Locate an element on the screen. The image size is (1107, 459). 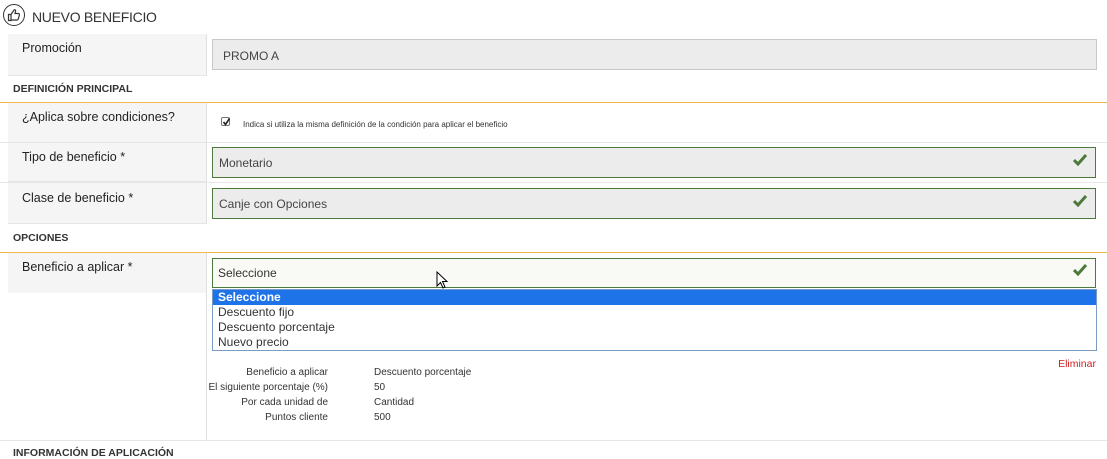
dropdown-option: Nuevo precio is located at coordinates (654, 342).